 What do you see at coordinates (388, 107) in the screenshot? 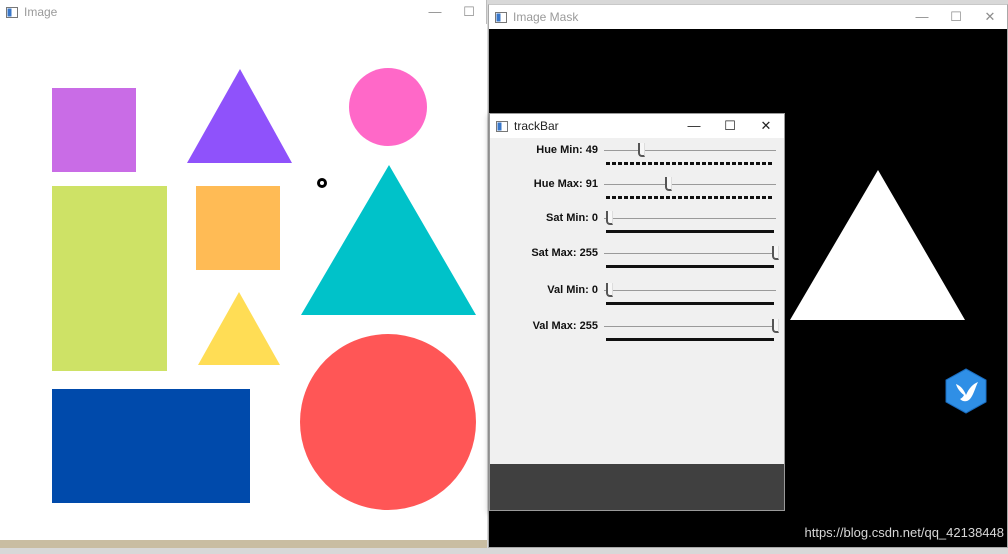
I see `pink-circle-shape` at bounding box center [388, 107].